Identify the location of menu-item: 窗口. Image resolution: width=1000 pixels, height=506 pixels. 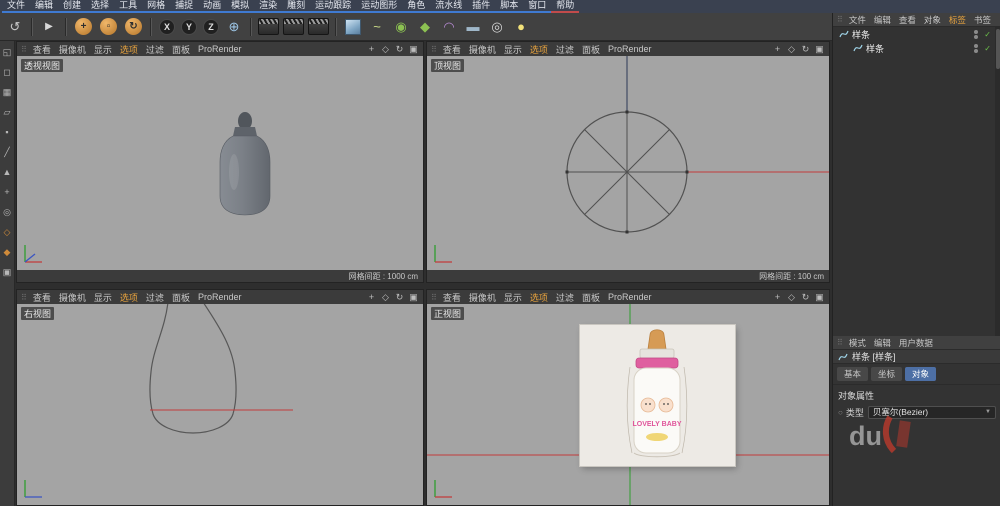
(537, 6).